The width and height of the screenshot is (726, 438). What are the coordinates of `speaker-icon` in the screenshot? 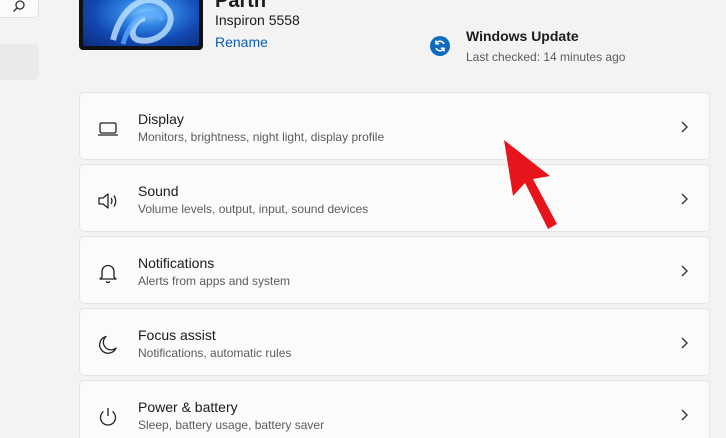 It's located at (108, 201).